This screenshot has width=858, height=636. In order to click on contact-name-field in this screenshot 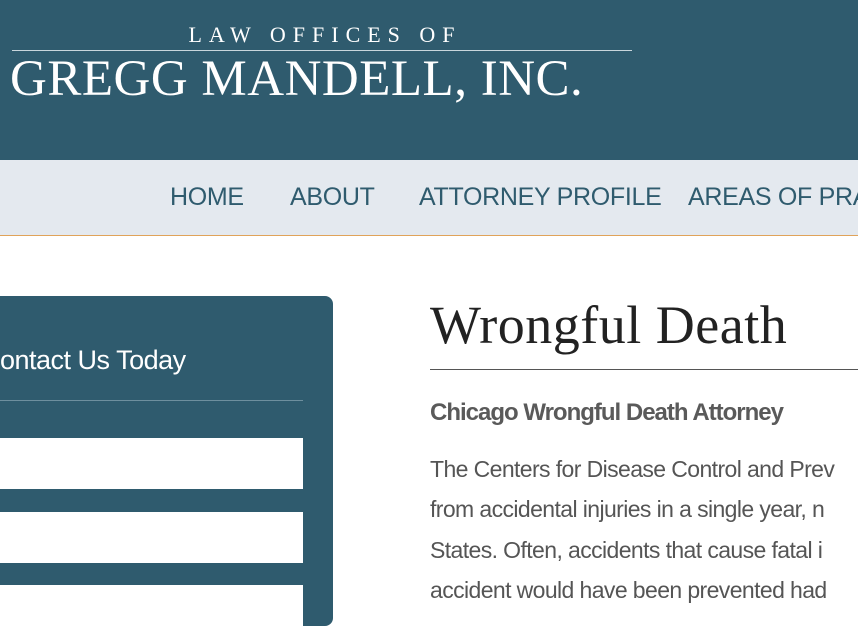, I will do `click(151, 463)`.